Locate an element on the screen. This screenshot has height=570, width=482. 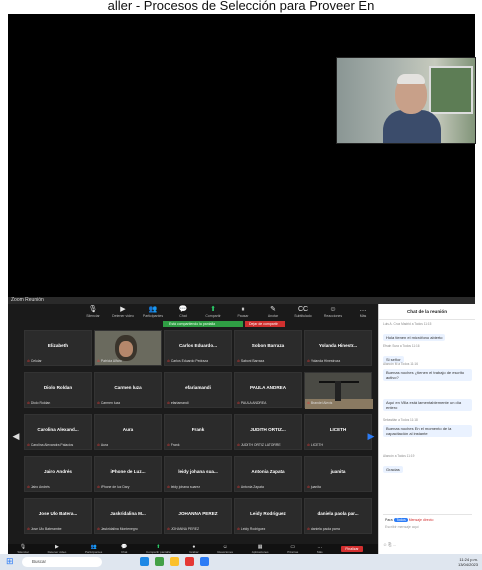
participant-tile: juanita ⊘juanita is located at coordinates (338, 474).